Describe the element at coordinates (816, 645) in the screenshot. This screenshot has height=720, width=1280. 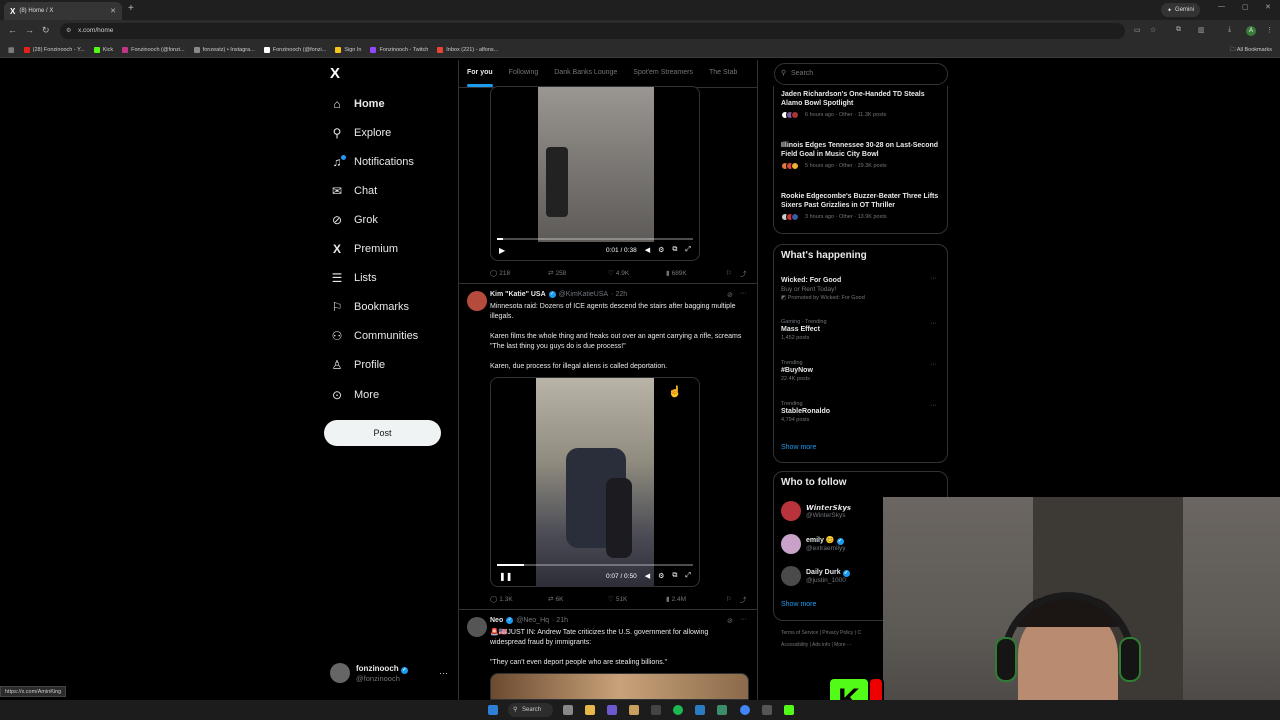
I see `footer-links: Accessibility | Ads info | More ···` at that location.